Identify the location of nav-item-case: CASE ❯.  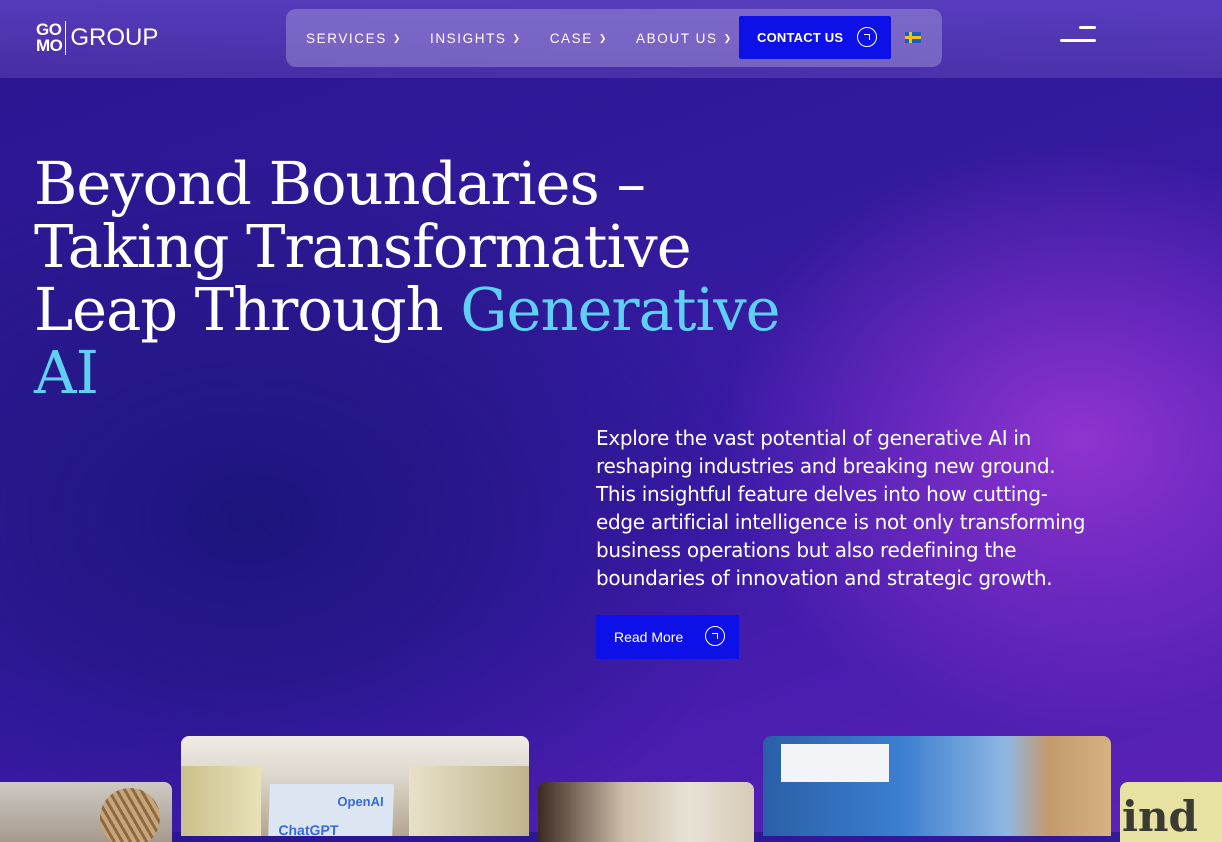
(579, 38).